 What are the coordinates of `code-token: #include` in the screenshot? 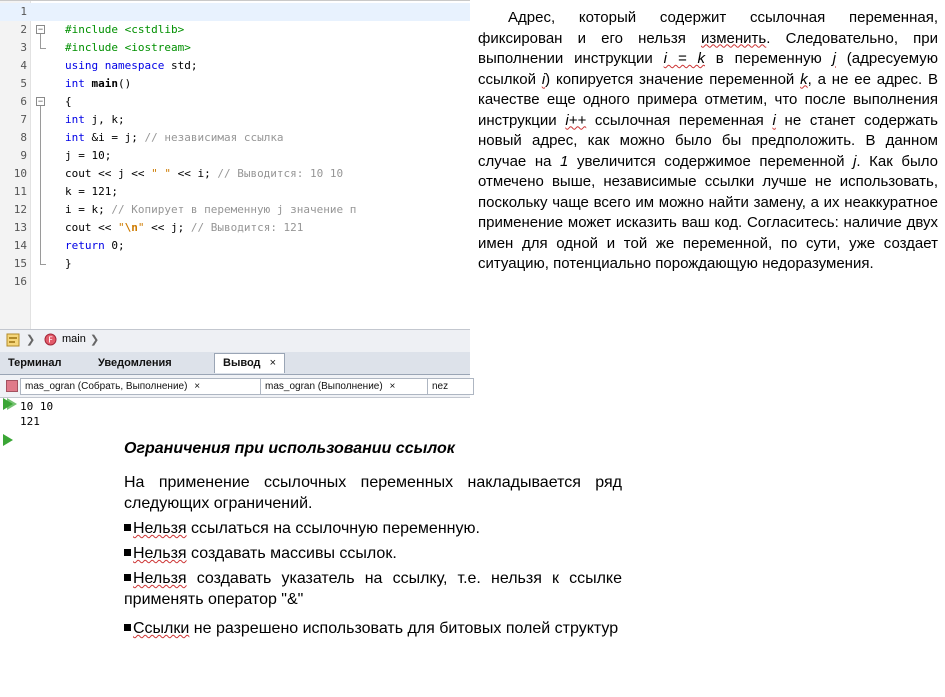 It's located at (91, 47).